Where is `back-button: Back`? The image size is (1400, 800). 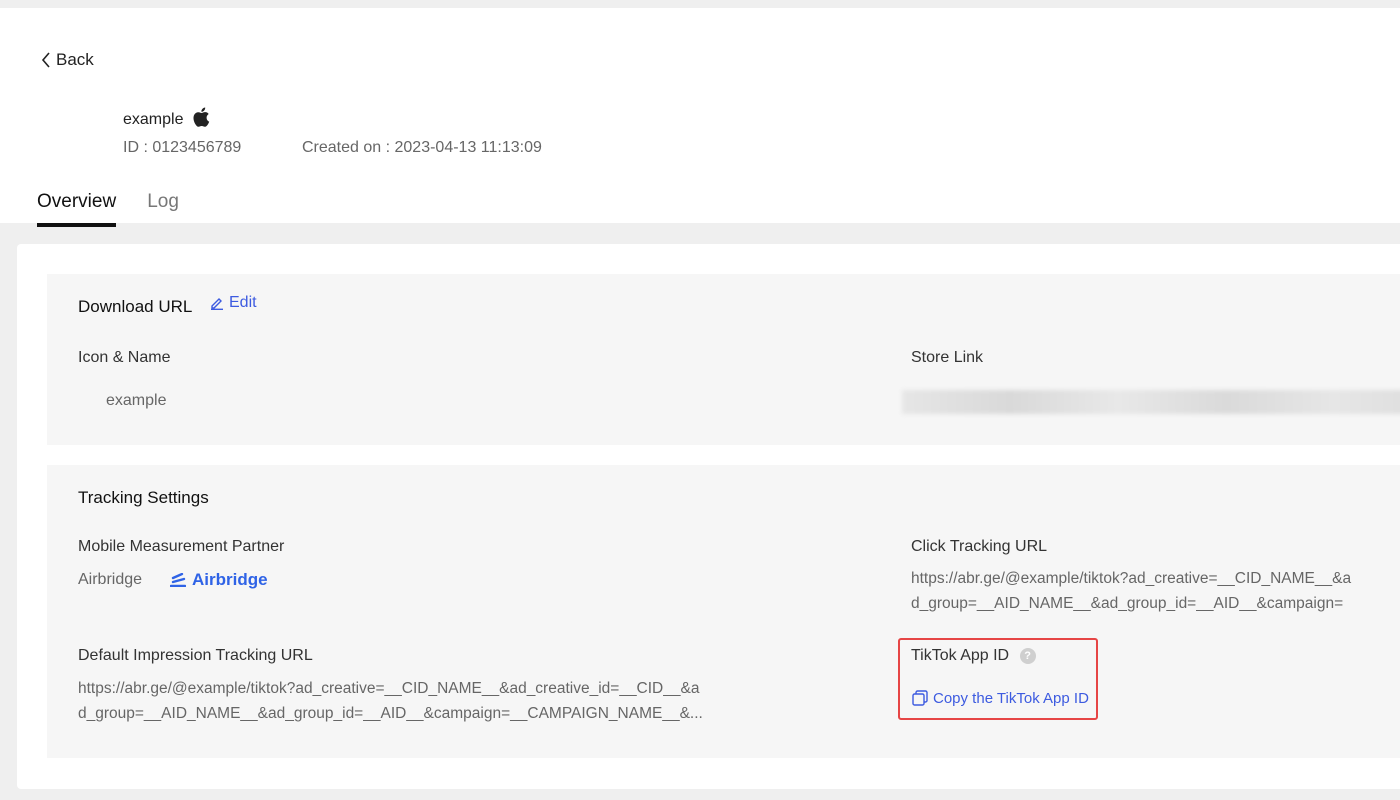
back-button: Back is located at coordinates (67, 60).